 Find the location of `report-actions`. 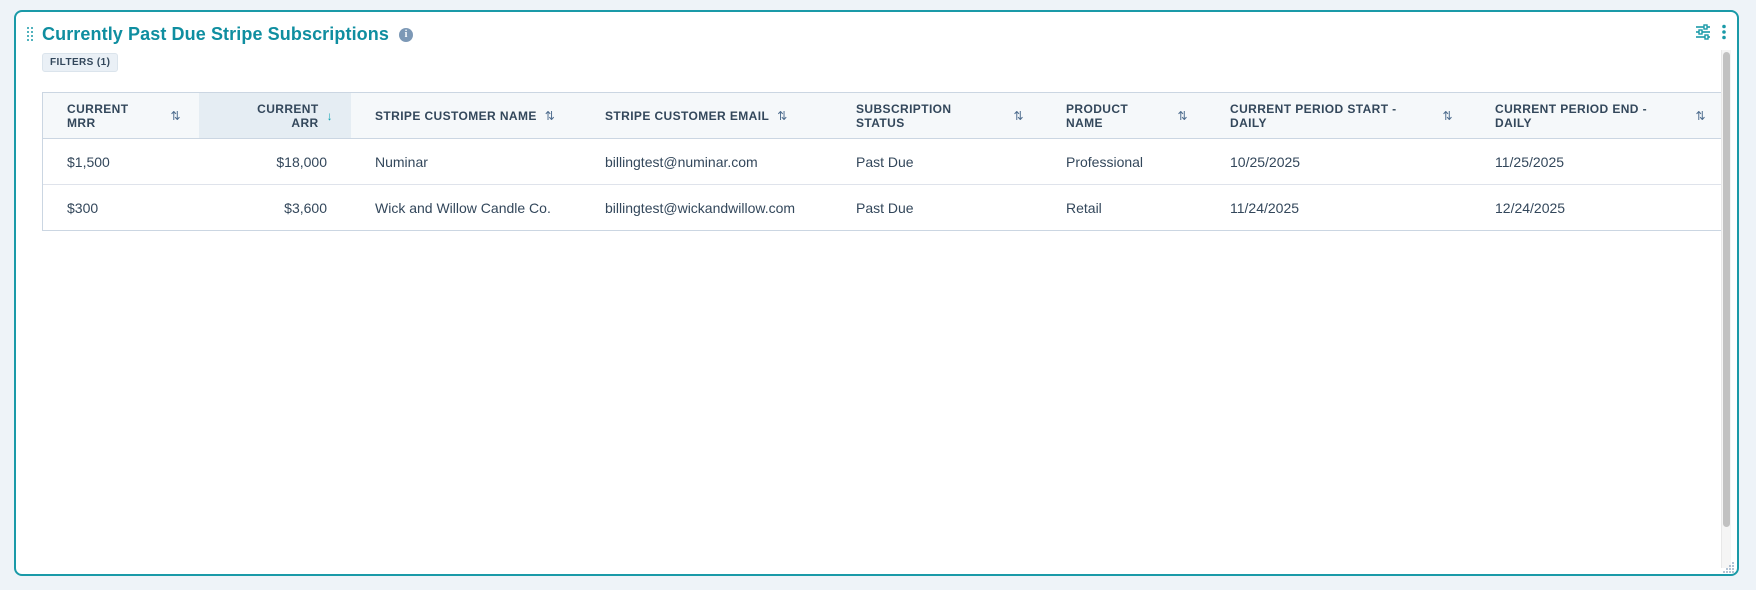

report-actions is located at coordinates (1711, 34).